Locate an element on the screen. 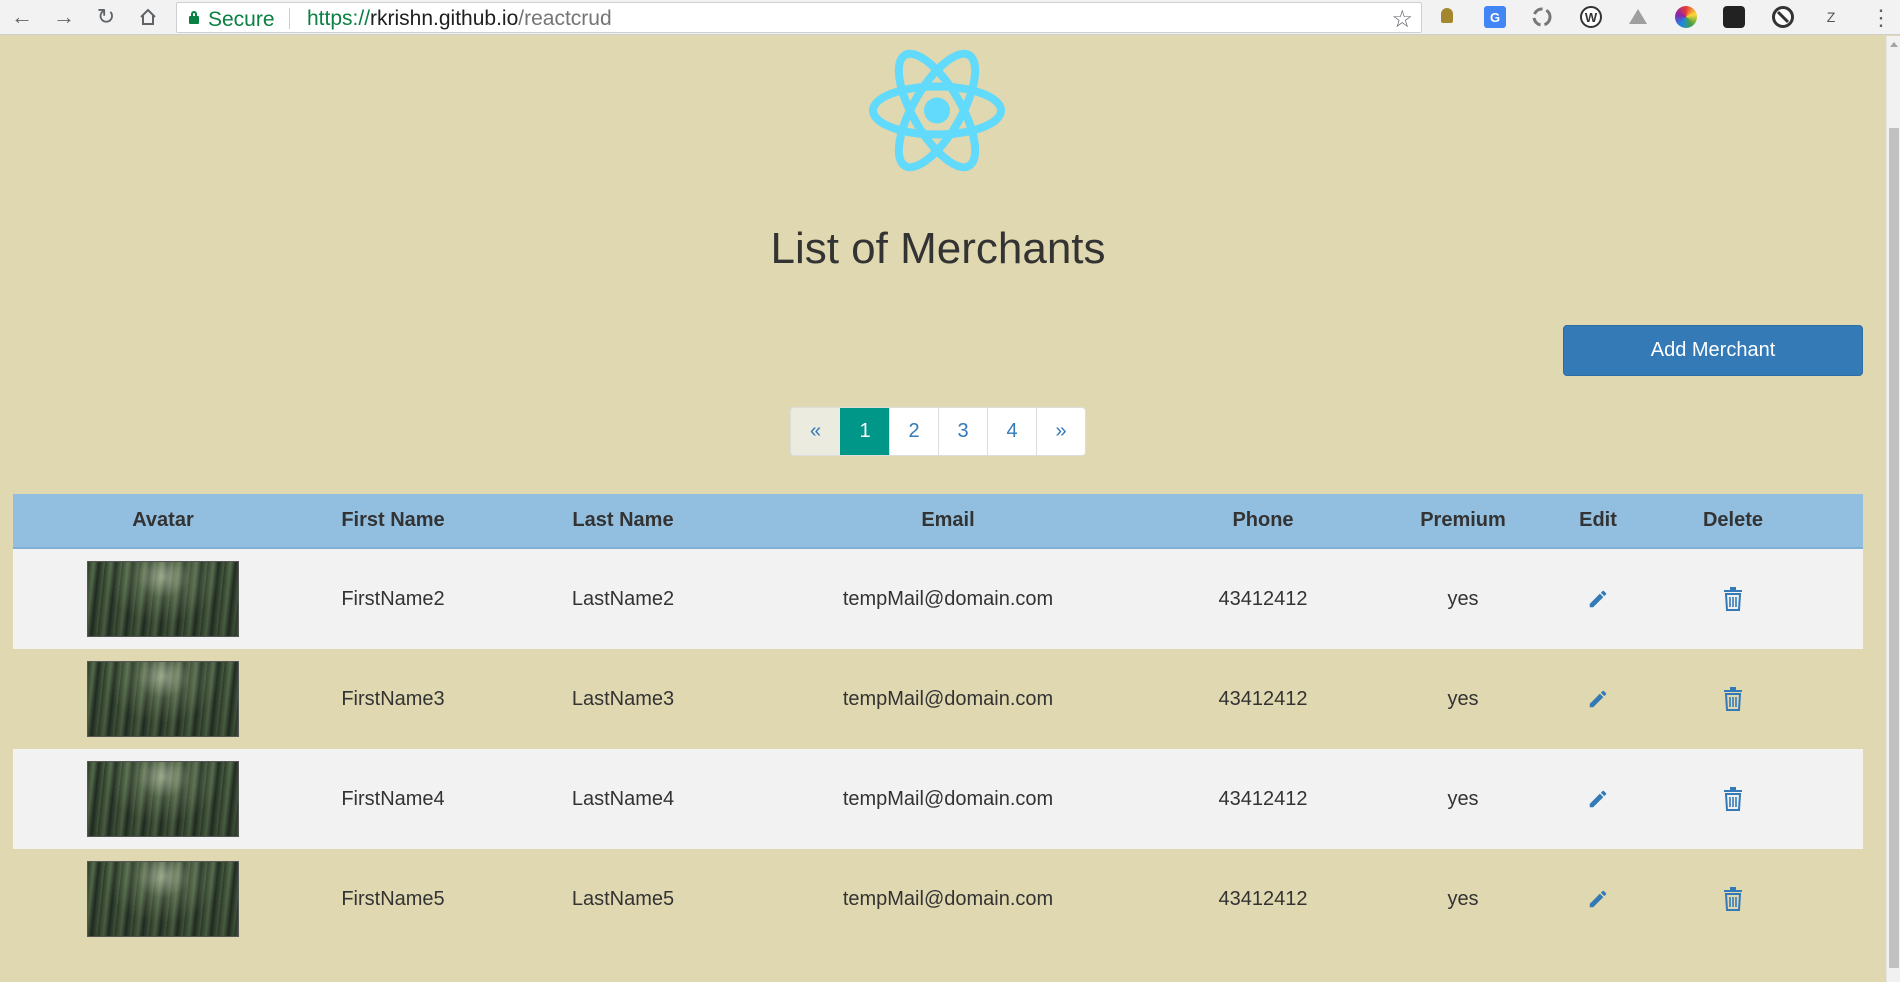 The image size is (1900, 982). translate-icon: G is located at coordinates (1495, 17).